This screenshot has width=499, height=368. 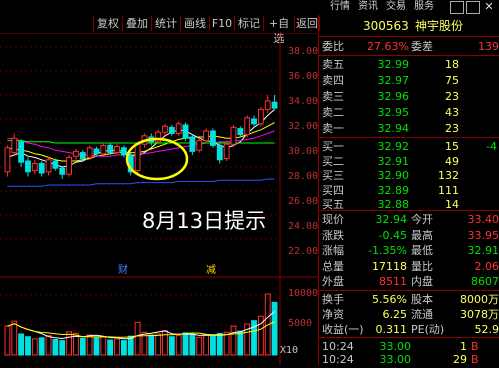 What do you see at coordinates (452, 128) in the screenshot?
I see `ask-volume: 23` at bounding box center [452, 128].